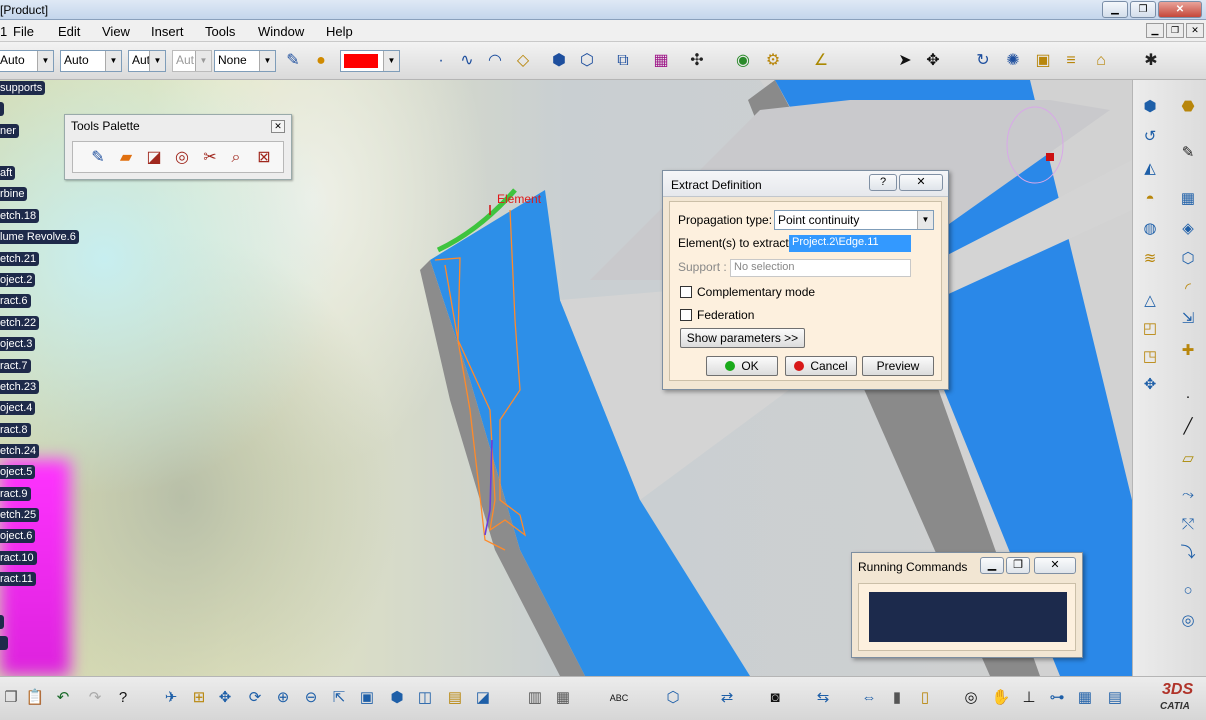  Describe the element at coordinates (1188, 495) in the screenshot. I see `projection-icon: ⤳` at that location.